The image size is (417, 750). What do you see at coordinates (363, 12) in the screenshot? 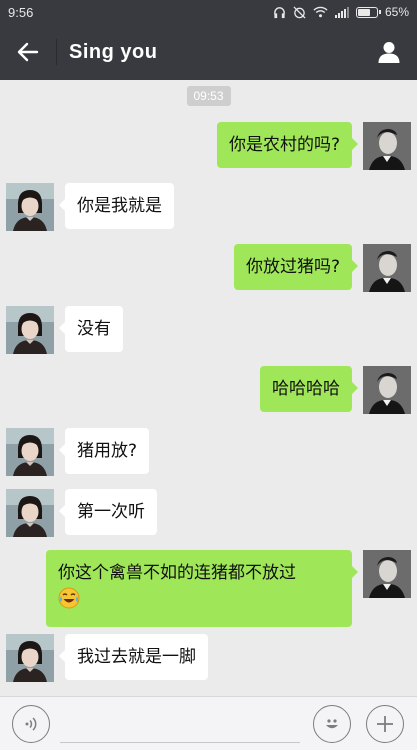
I see `battery-level` at bounding box center [363, 12].